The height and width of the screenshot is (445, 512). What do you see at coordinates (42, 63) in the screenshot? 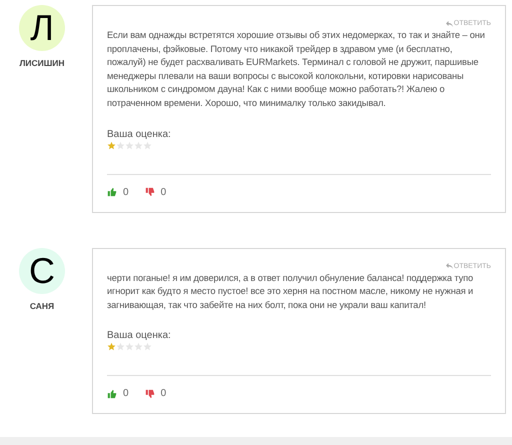
I see `author-name: ЛИСИШИН` at bounding box center [42, 63].